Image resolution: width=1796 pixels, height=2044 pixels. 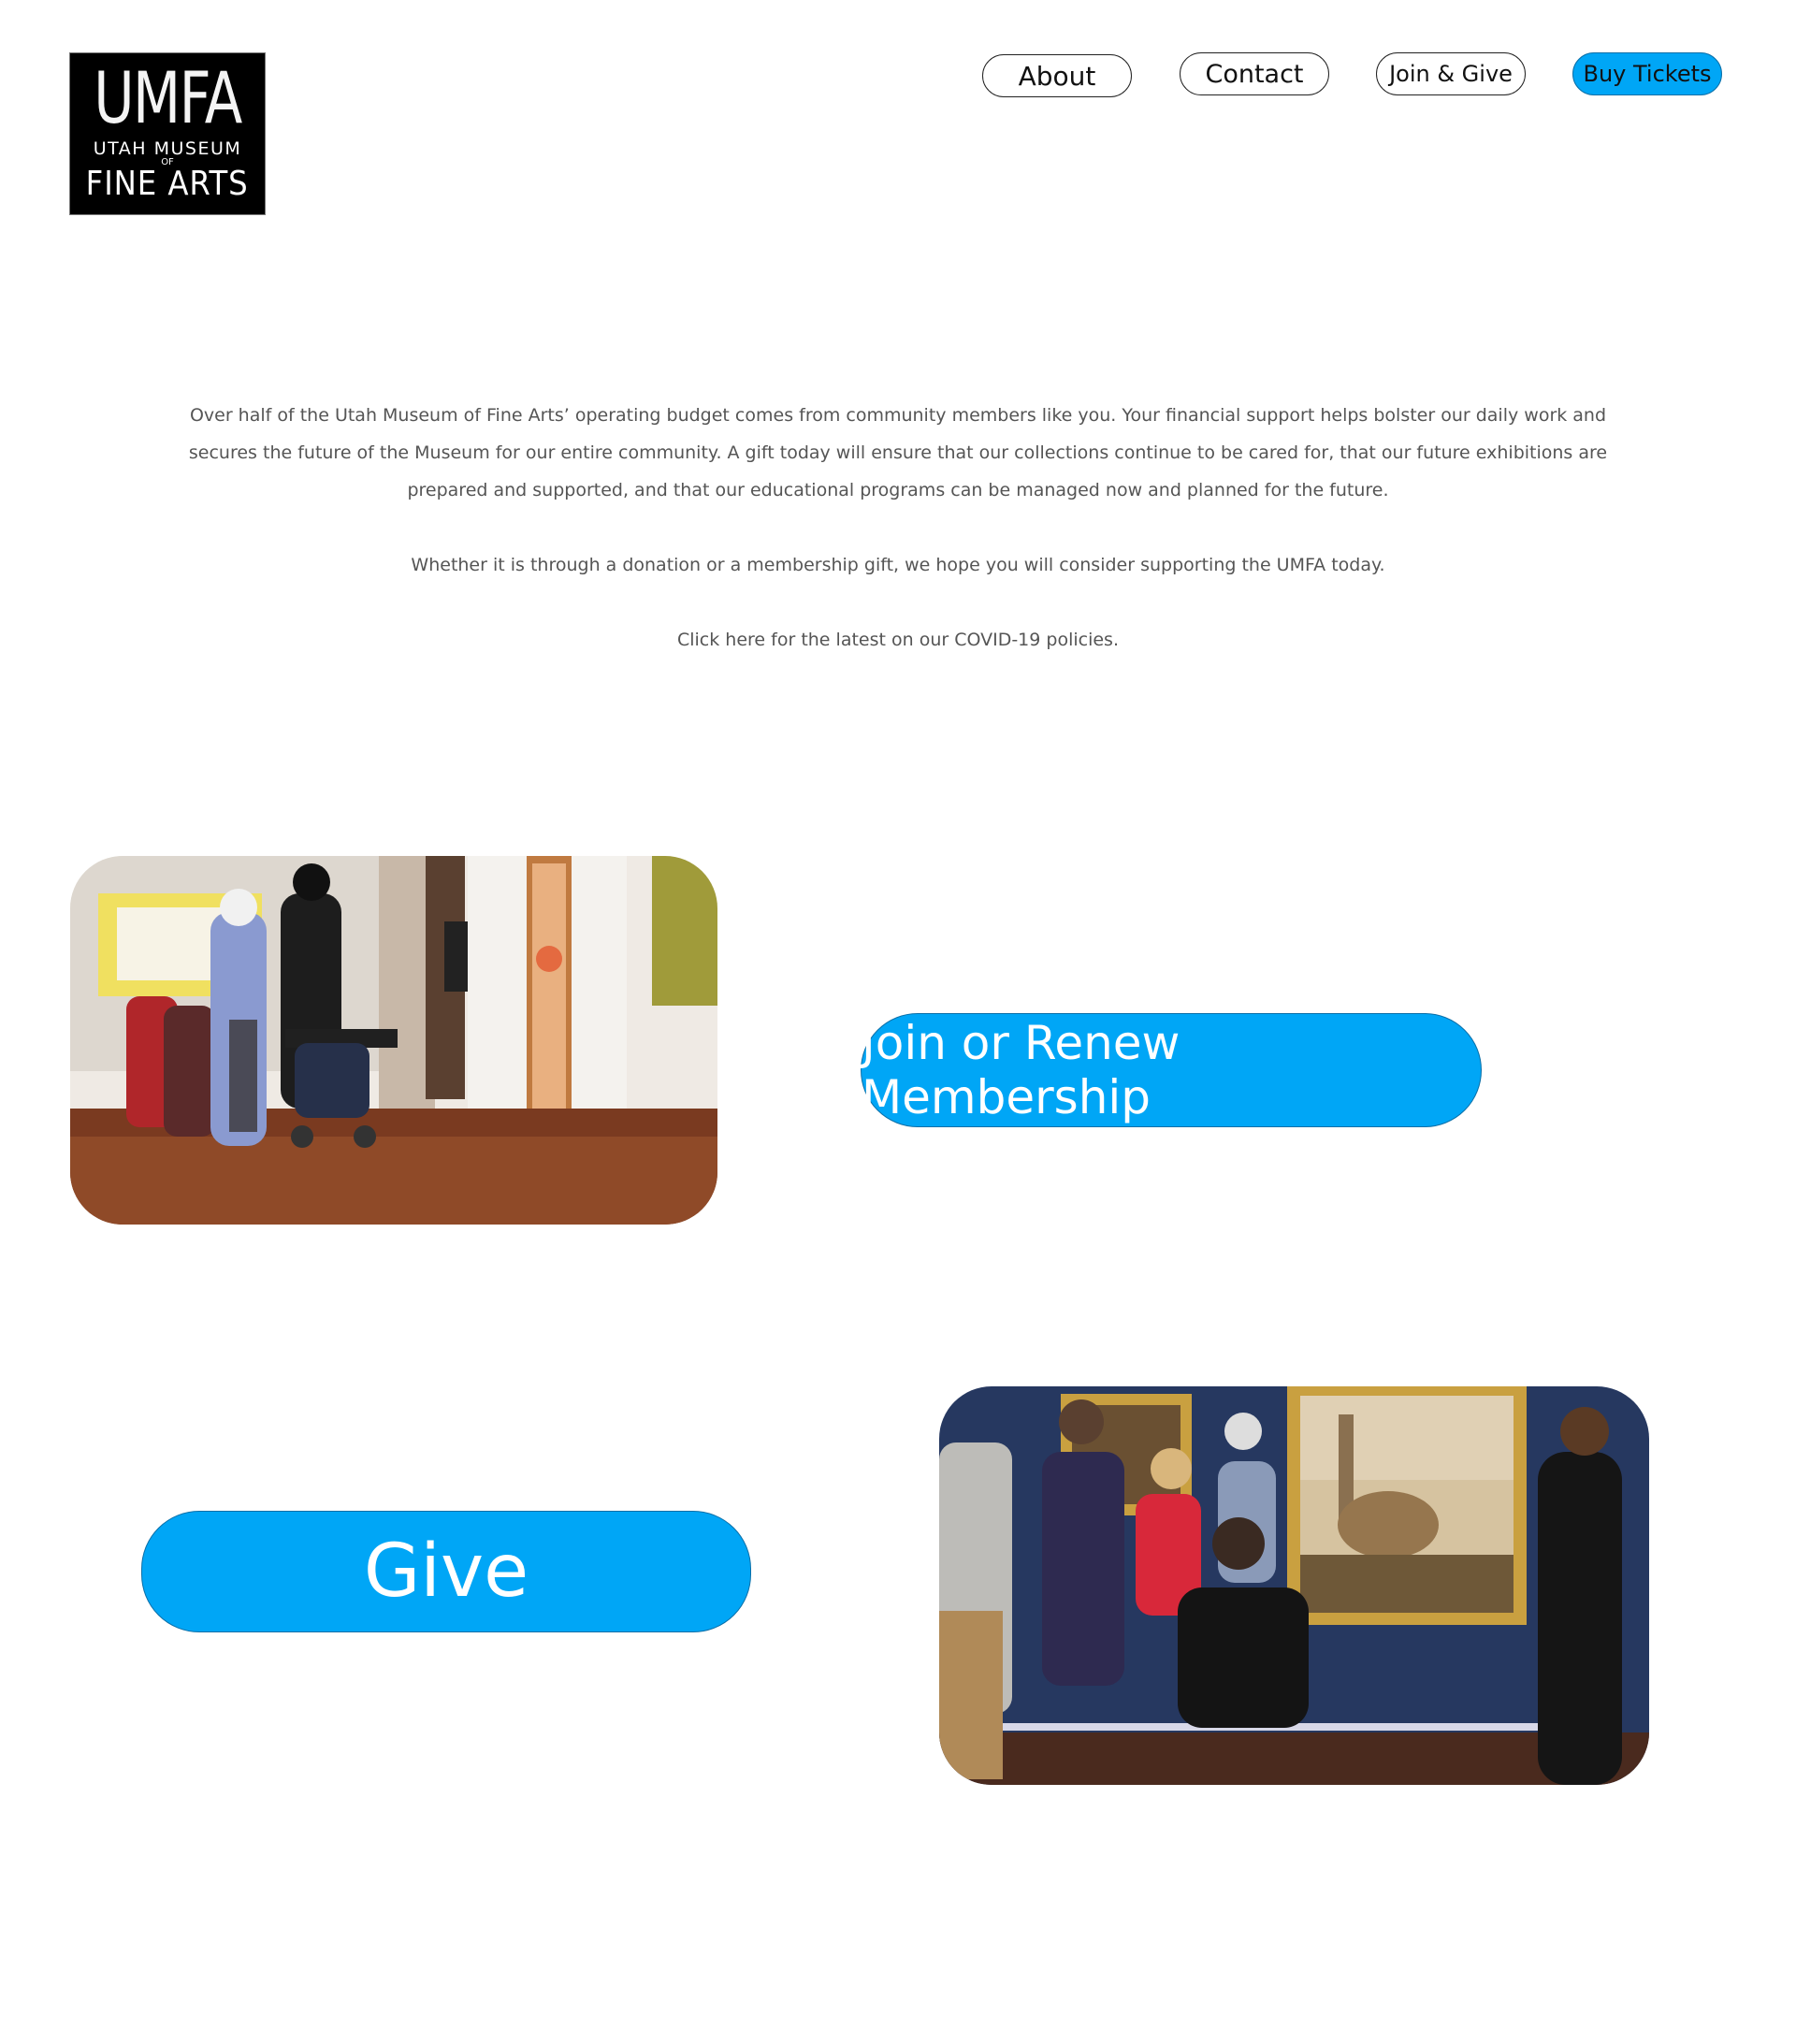 What do you see at coordinates (1255, 73) in the screenshot?
I see `nav-contact-button: Contact` at bounding box center [1255, 73].